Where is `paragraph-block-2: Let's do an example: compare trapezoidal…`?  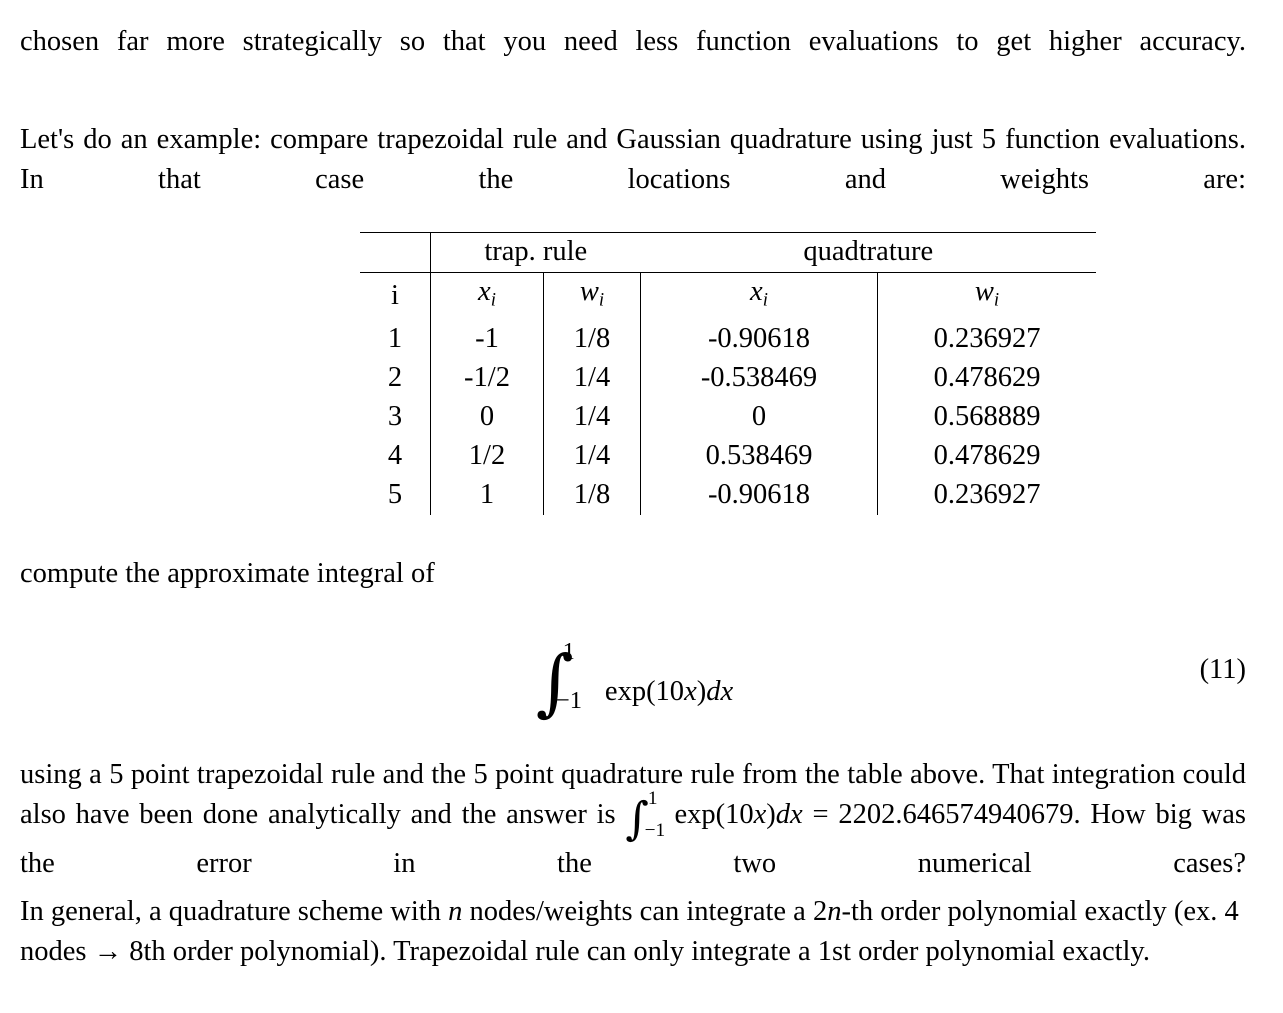 paragraph-block-2: Let's do an example: compare trapezoidal… is located at coordinates (633, 180).